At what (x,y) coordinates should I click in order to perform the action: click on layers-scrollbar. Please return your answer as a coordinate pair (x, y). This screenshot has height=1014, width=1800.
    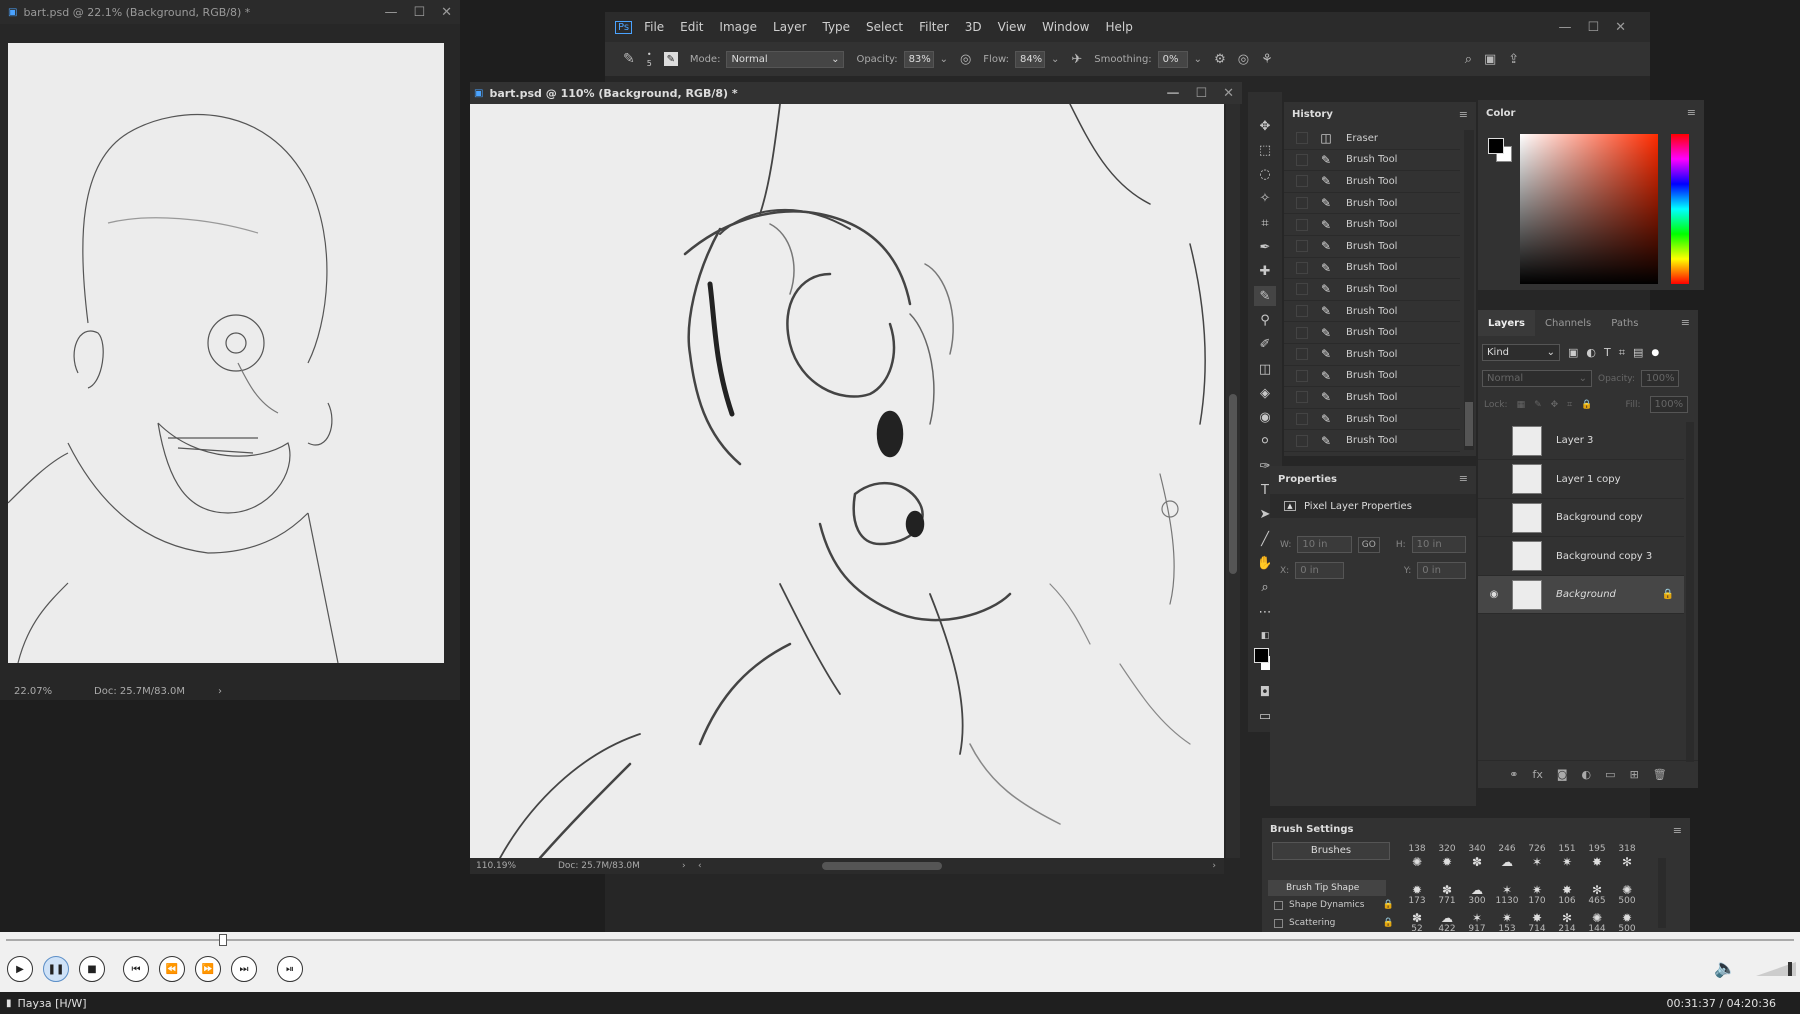
    Looking at the image, I should click on (1690, 592).